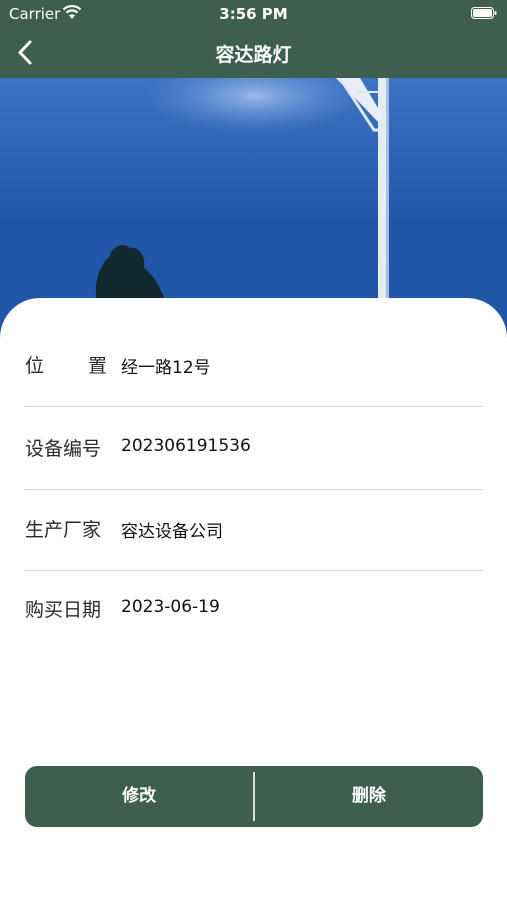 This screenshot has width=507, height=900. I want to click on edit-button: 修改, so click(139, 796).